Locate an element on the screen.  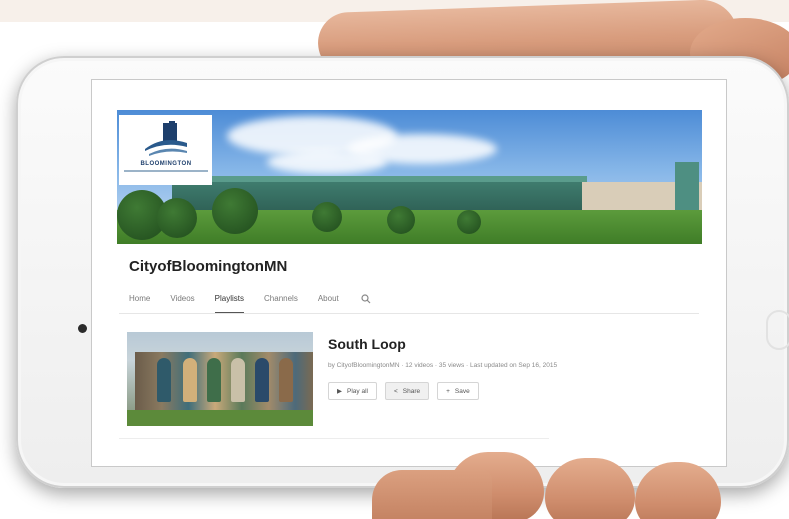
play-all-button: ▶ Play all is located at coordinates (352, 391).